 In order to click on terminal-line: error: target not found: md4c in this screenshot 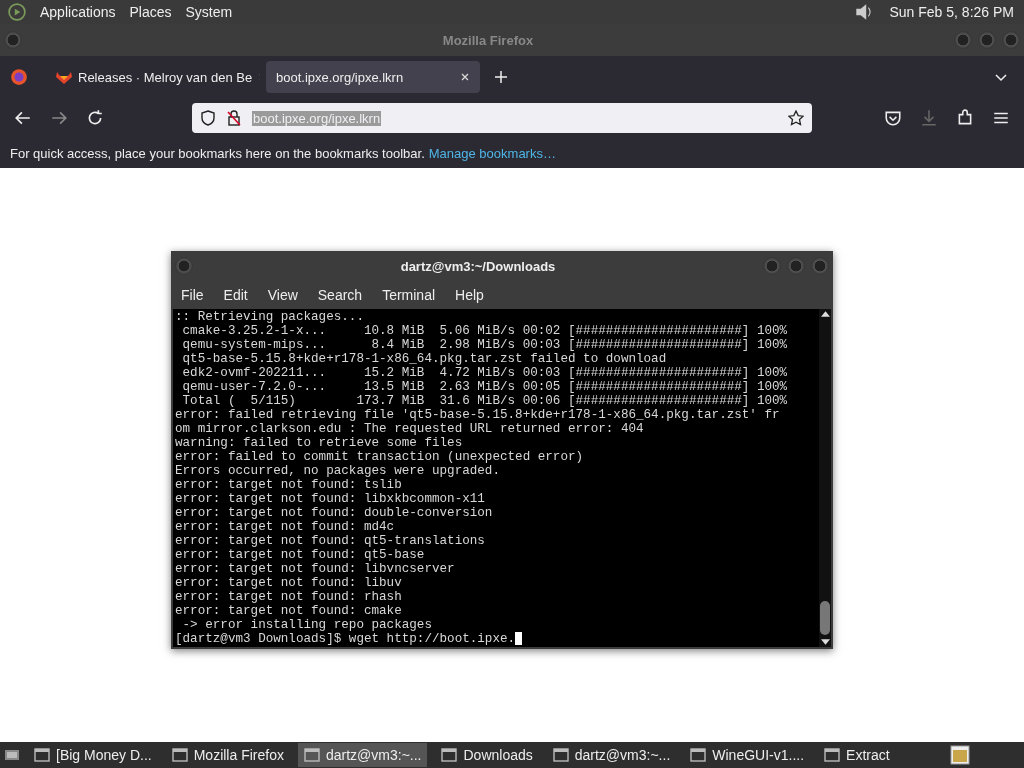, I will do `click(285, 527)`.